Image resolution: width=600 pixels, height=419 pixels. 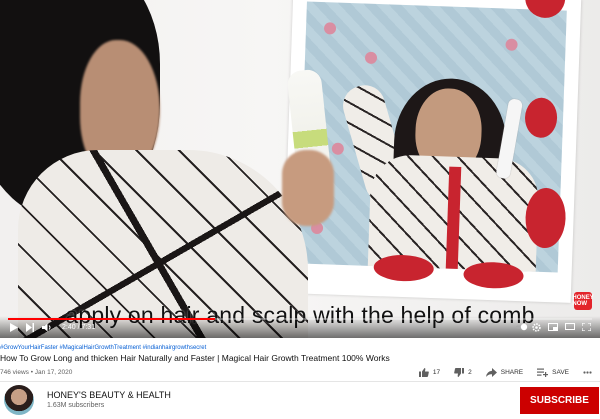 I want to click on dislike-count: 2, so click(x=470, y=372).